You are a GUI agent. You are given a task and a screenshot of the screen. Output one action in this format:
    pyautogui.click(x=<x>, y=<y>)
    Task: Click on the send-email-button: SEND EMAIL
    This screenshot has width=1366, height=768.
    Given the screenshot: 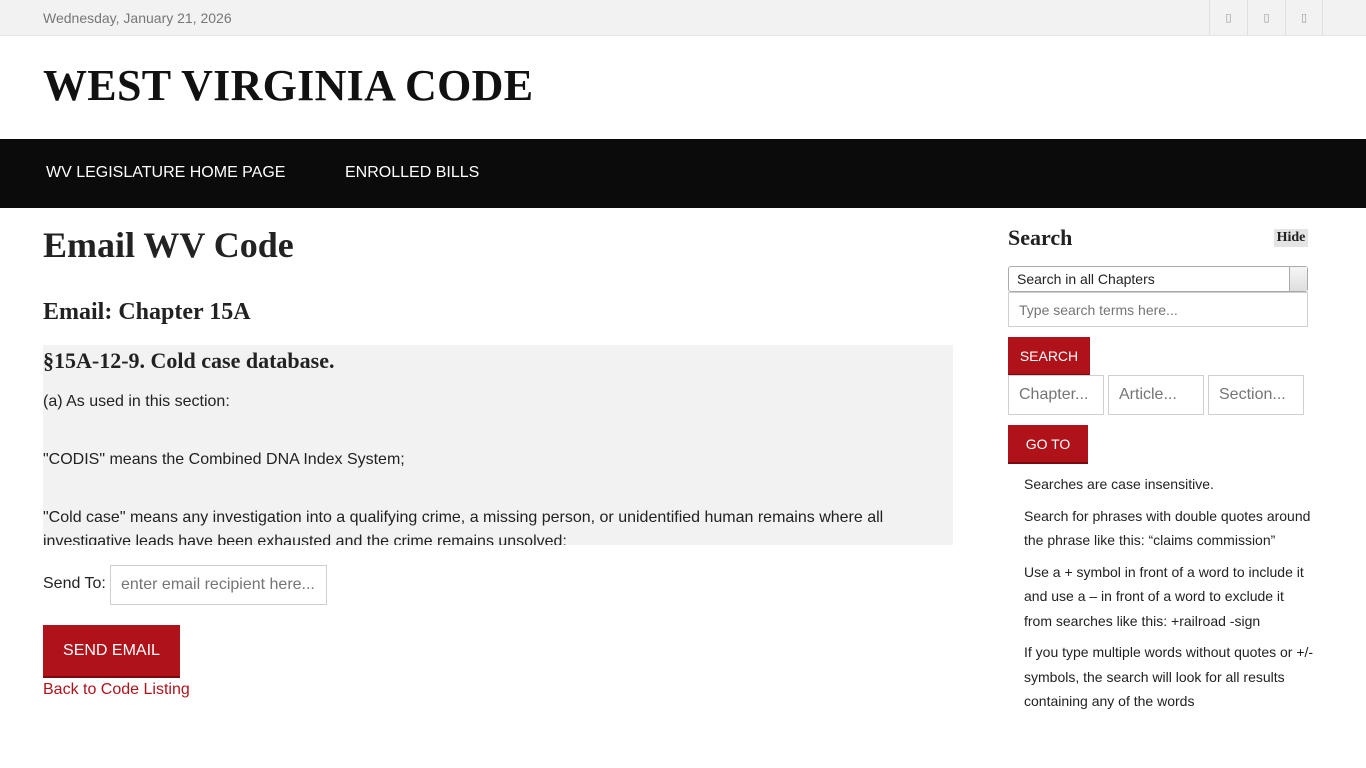 What is the action you would take?
    pyautogui.click(x=111, y=650)
    